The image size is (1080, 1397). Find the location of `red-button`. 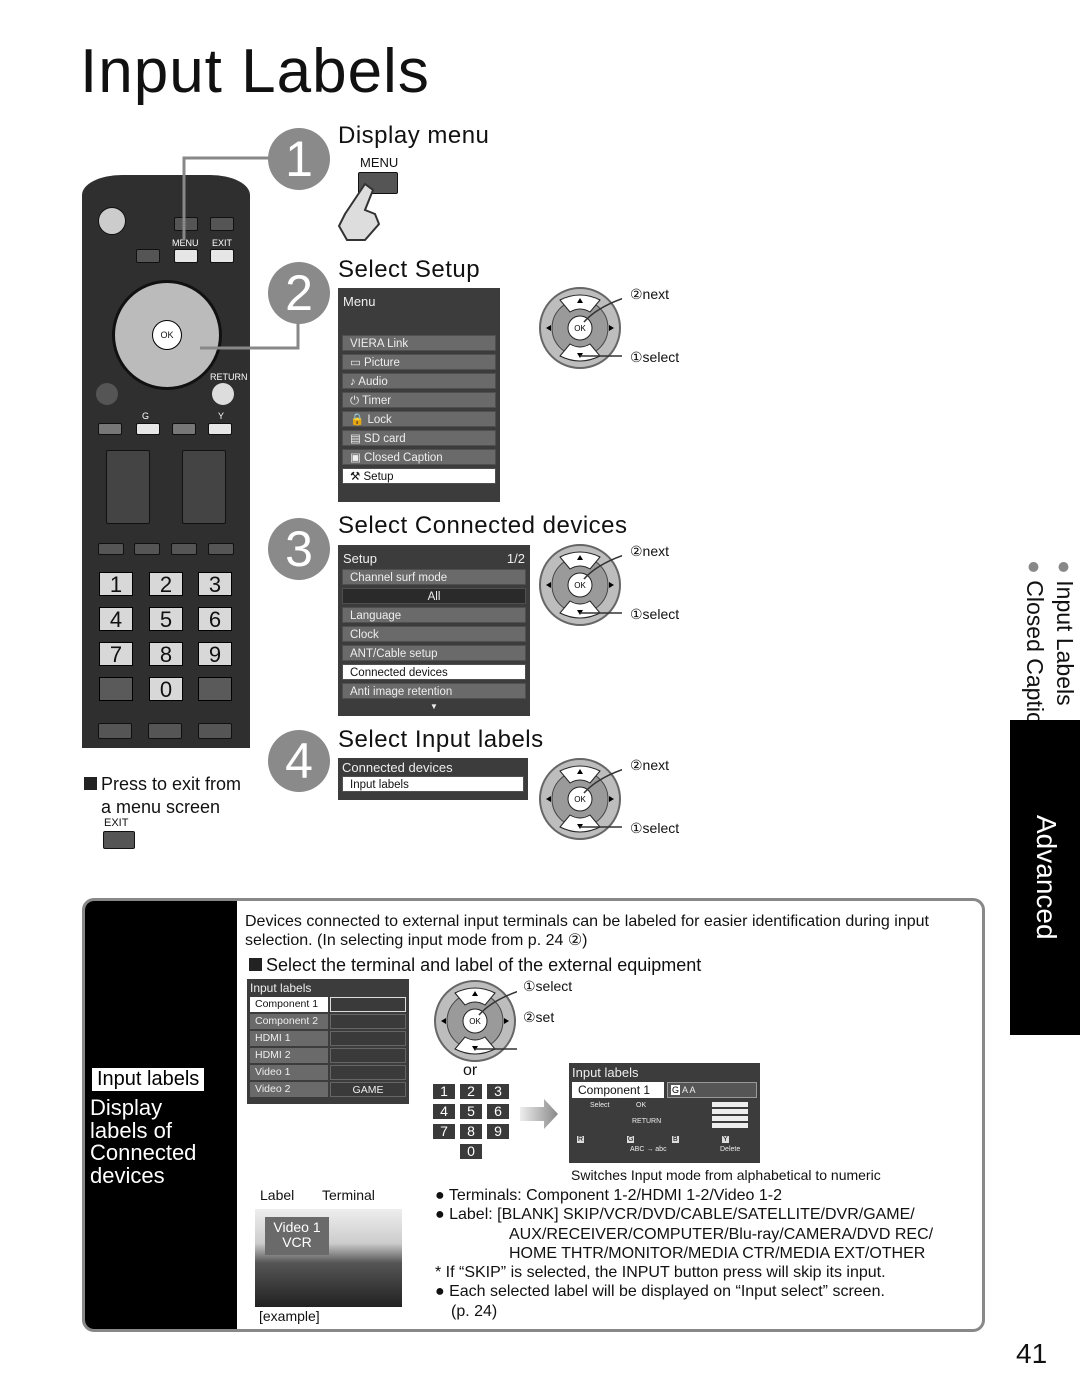

red-button is located at coordinates (110, 429).